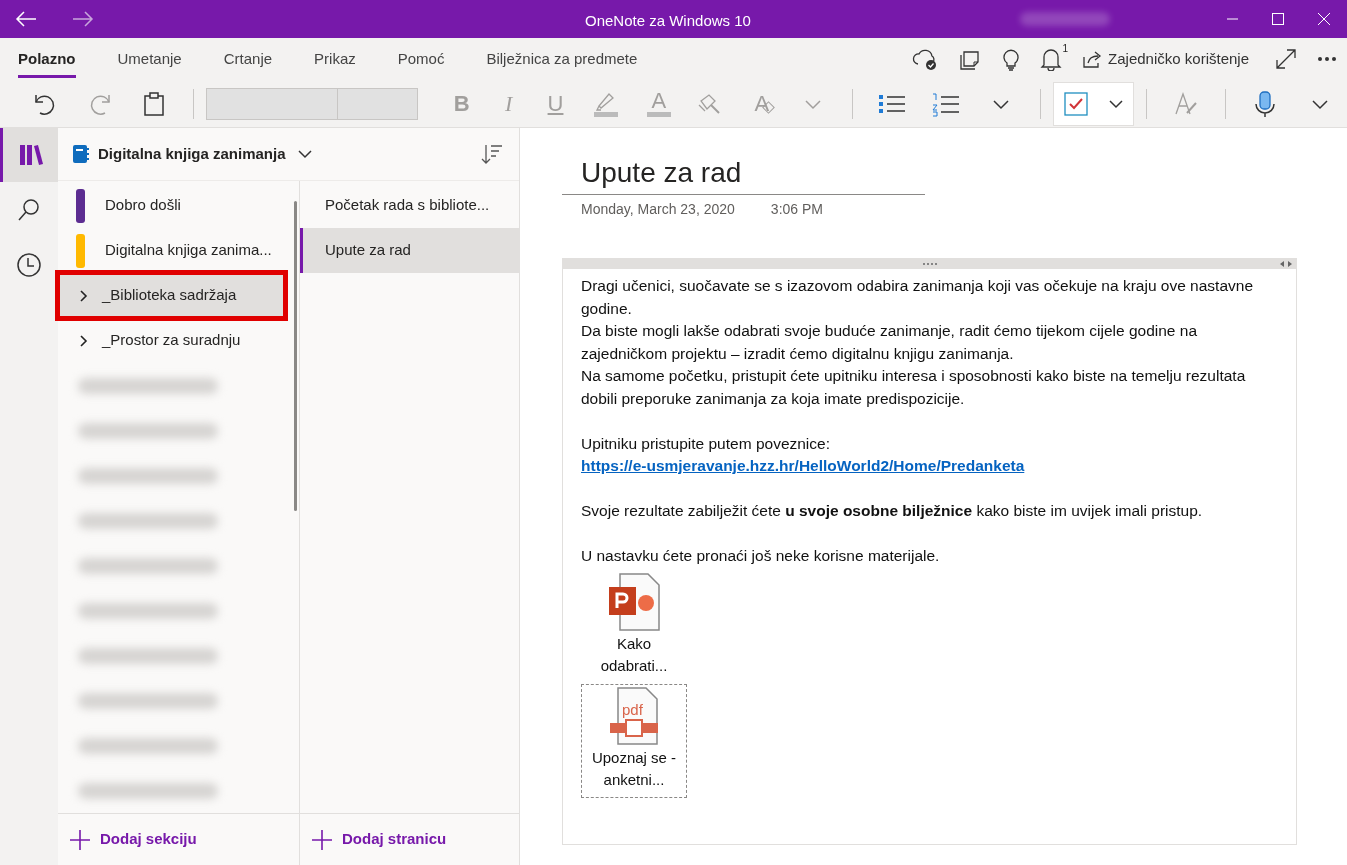  What do you see at coordinates (154, 103) in the screenshot?
I see `clipboard-icon` at bounding box center [154, 103].